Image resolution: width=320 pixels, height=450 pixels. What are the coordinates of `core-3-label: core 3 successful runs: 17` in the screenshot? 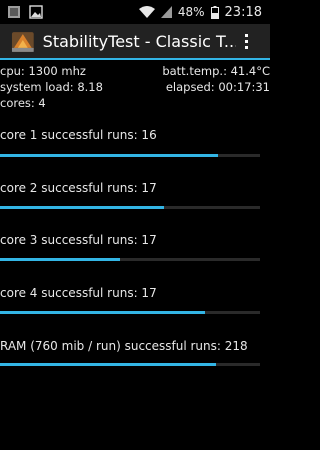 It's located at (78, 240).